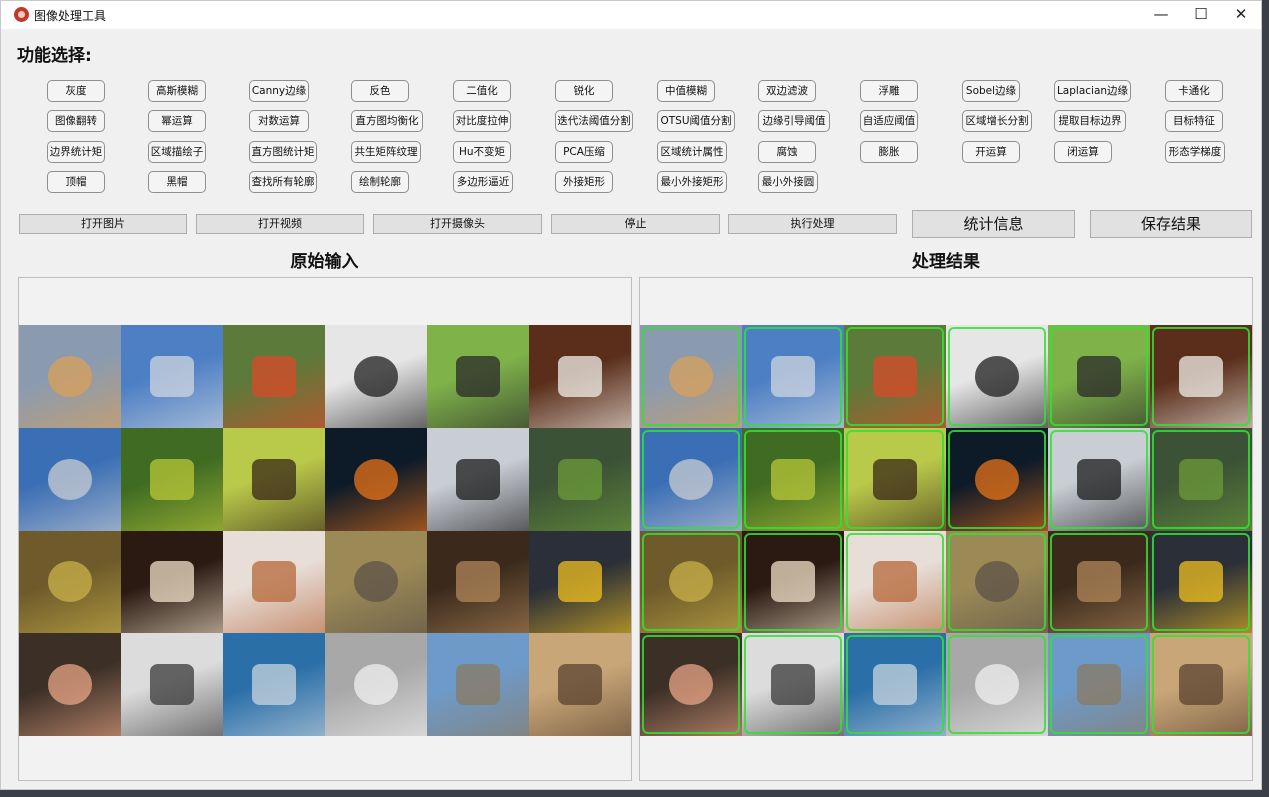  Describe the element at coordinates (631, 15) in the screenshot. I see `title-bar: 图像处理工具 — ☐ ✕` at that location.